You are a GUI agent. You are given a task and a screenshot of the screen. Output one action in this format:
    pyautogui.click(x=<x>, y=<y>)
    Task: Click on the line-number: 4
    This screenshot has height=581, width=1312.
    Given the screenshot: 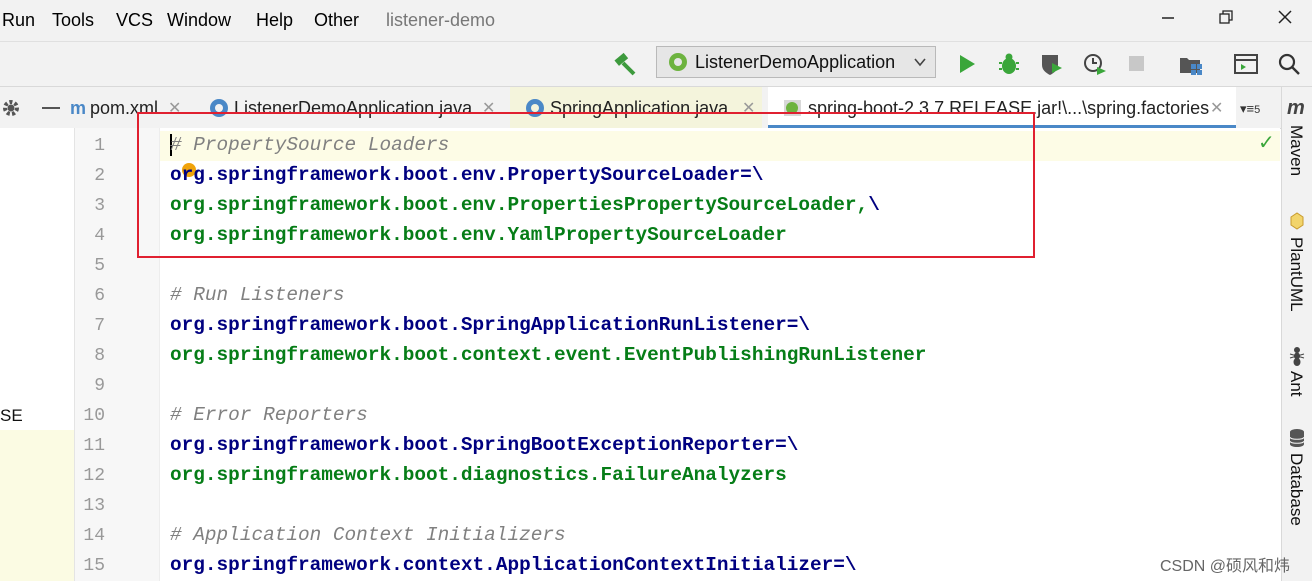 What is the action you would take?
    pyautogui.click(x=99, y=236)
    